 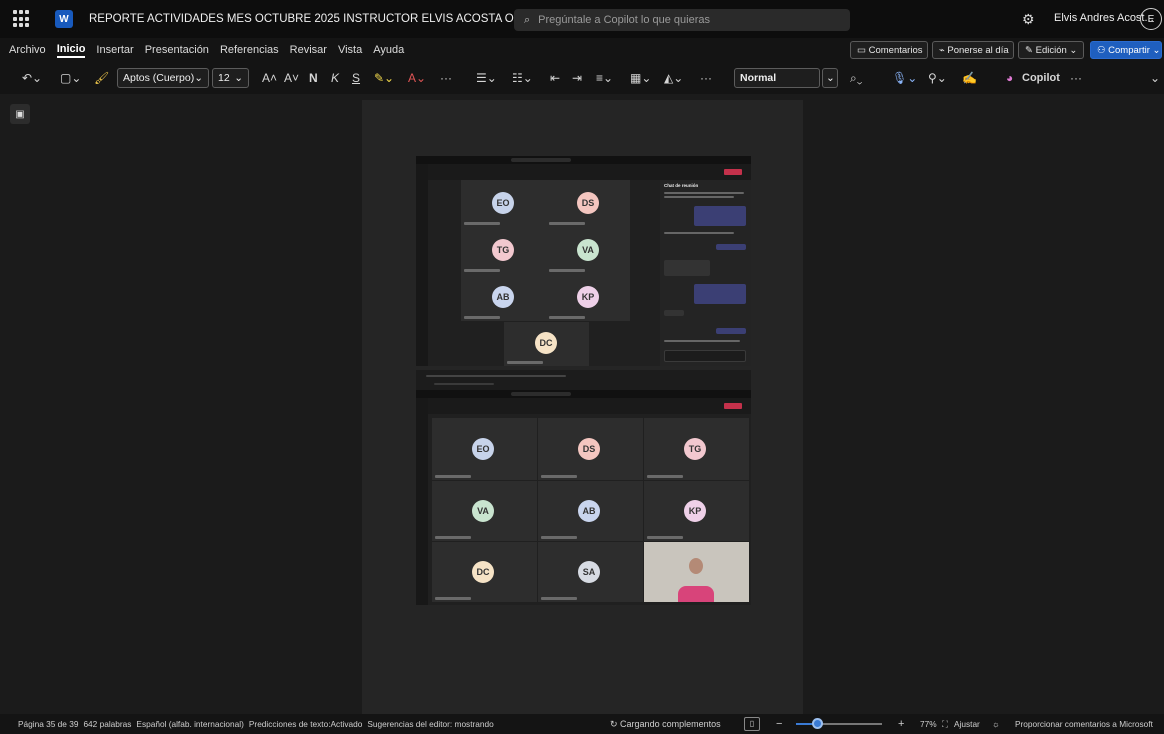 What do you see at coordinates (335, 78) in the screenshot?
I see `italic-button: K` at bounding box center [335, 78].